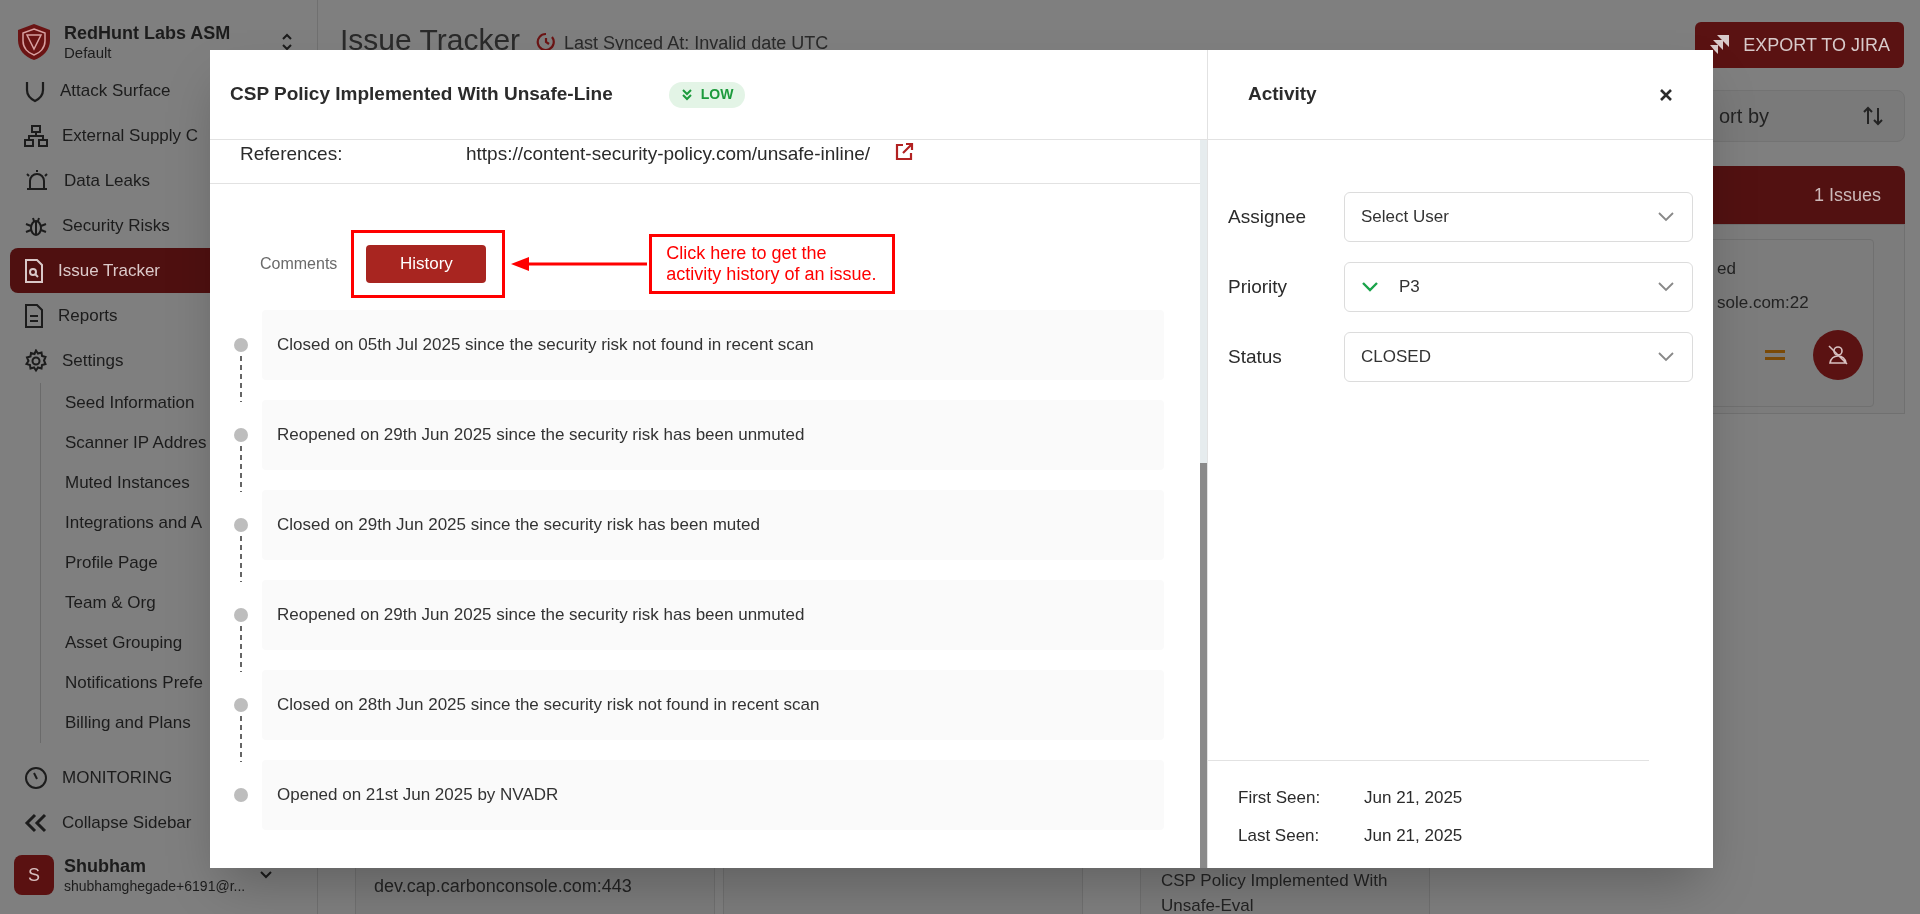 This screenshot has height=914, width=1920. I want to click on references-link: https://content-security-policy.com/unsafe-inline/, so click(668, 154).